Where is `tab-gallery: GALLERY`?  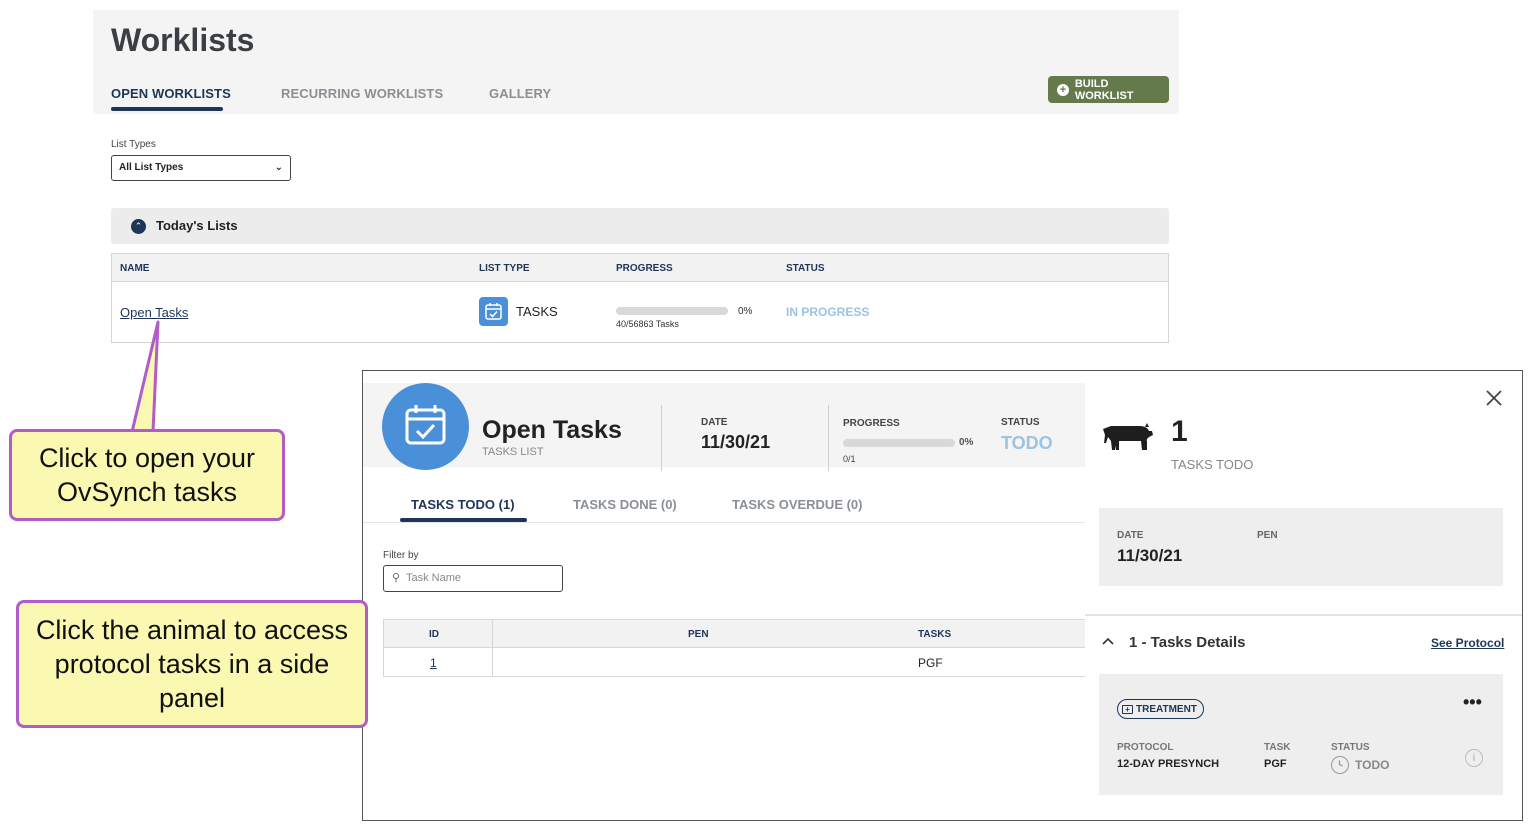 tab-gallery: GALLERY is located at coordinates (520, 93).